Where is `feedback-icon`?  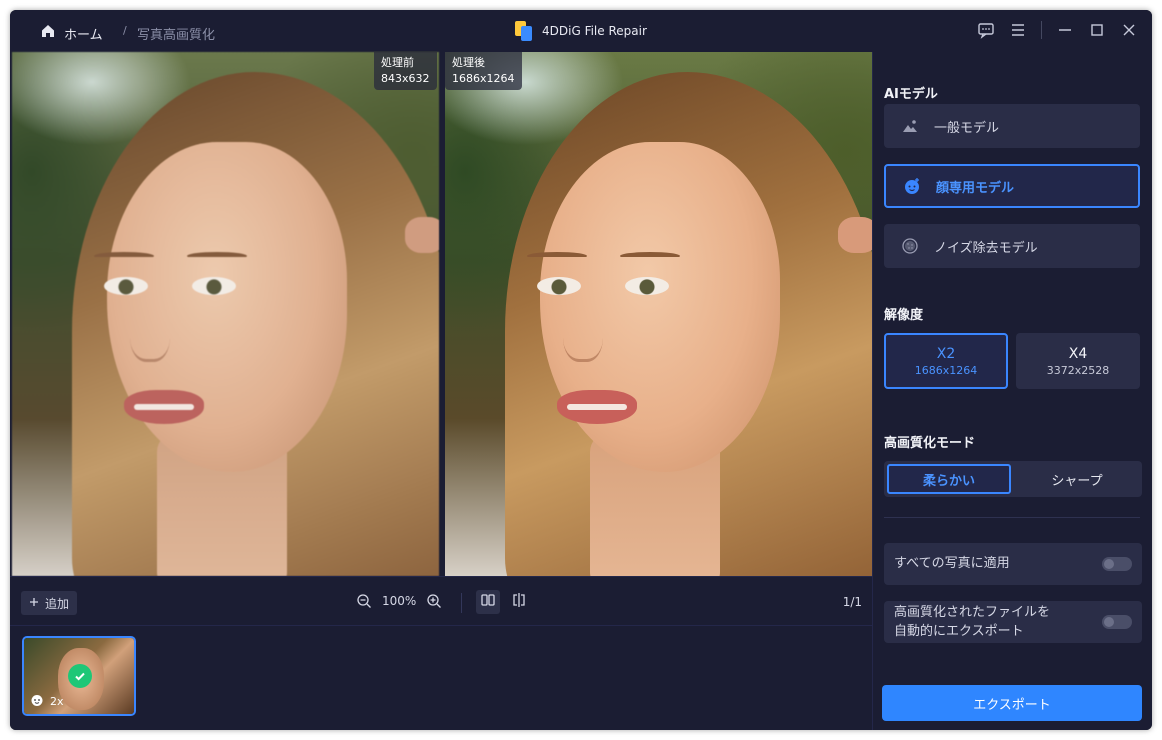
feedback-icon is located at coordinates (986, 30).